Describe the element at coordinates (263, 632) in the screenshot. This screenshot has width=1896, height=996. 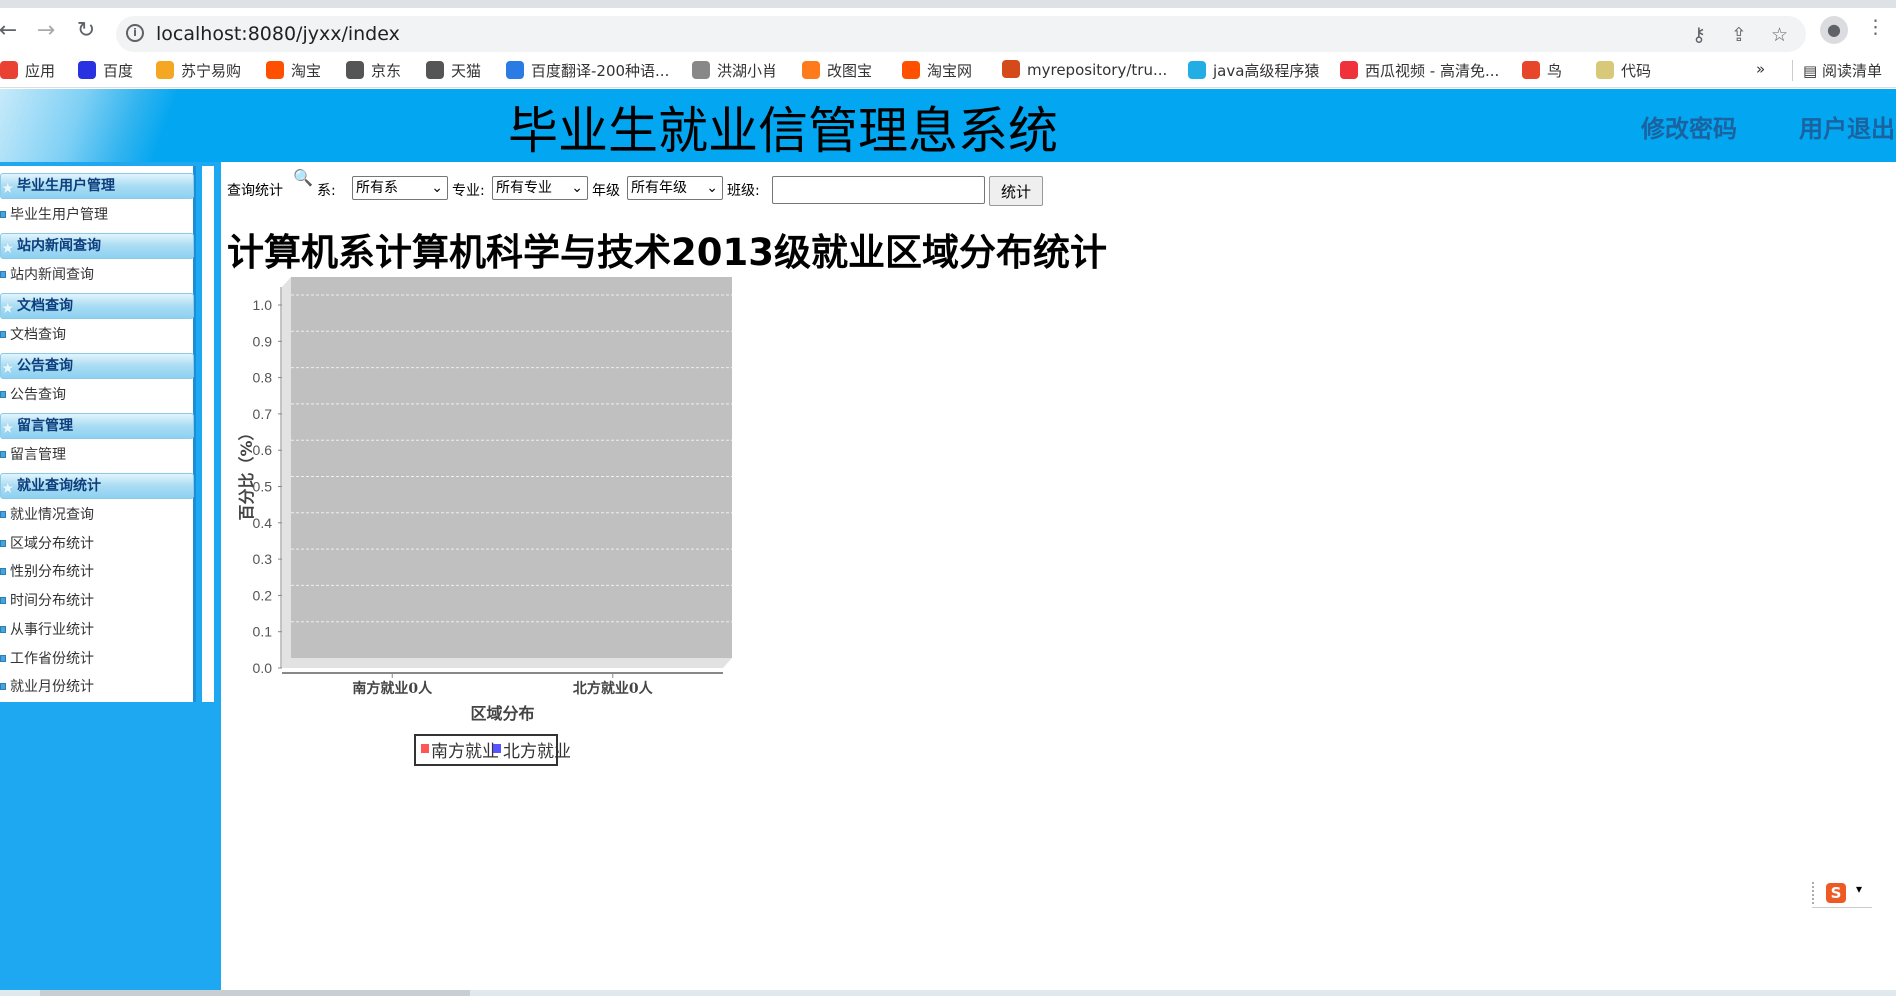
I see `y-tick-label: 0.1` at that location.